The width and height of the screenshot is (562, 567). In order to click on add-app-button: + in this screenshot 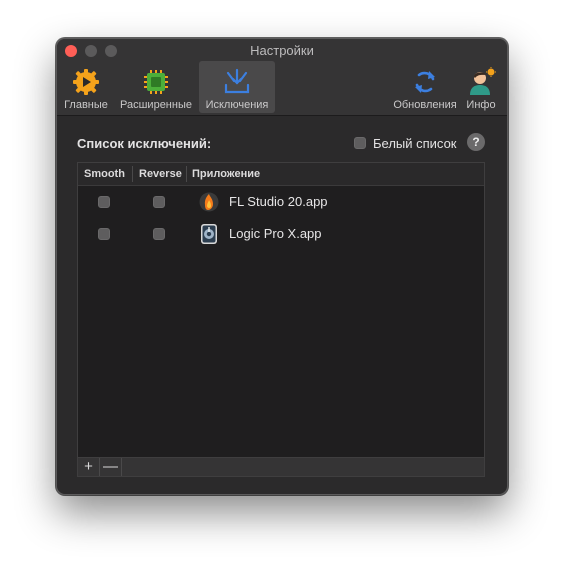, I will do `click(89, 467)`.